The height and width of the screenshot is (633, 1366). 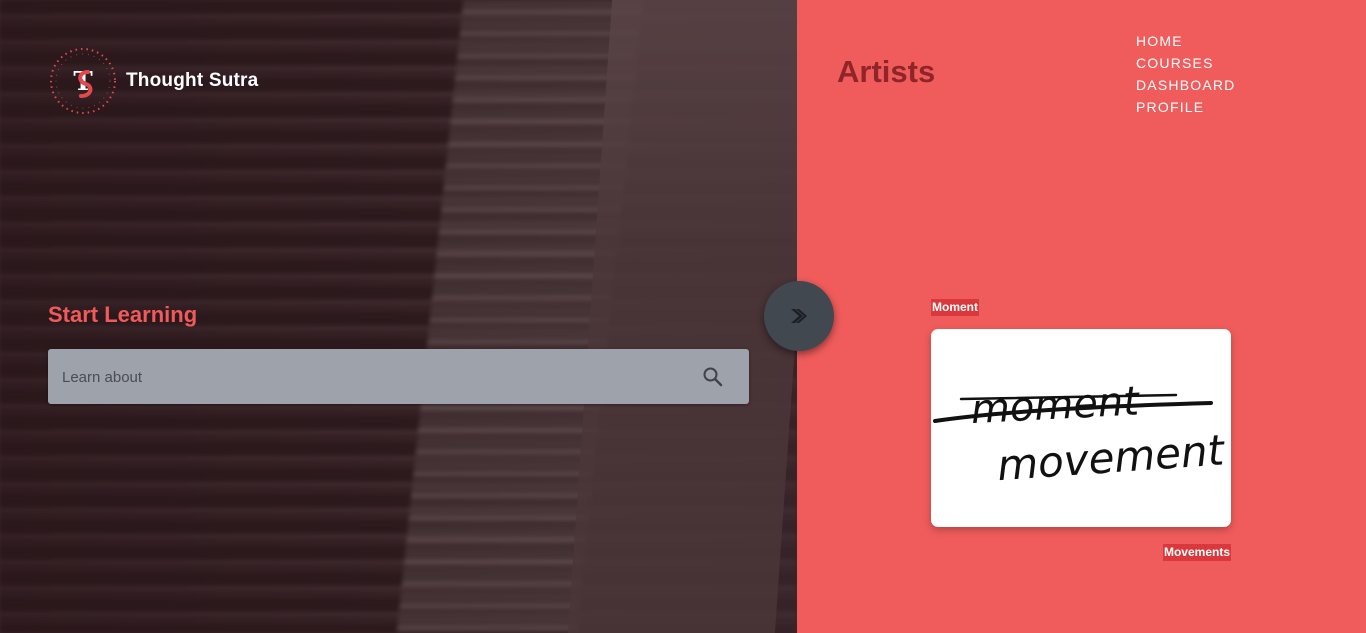 What do you see at coordinates (1196, 552) in the screenshot?
I see `card-label-bottom: Movements` at bounding box center [1196, 552].